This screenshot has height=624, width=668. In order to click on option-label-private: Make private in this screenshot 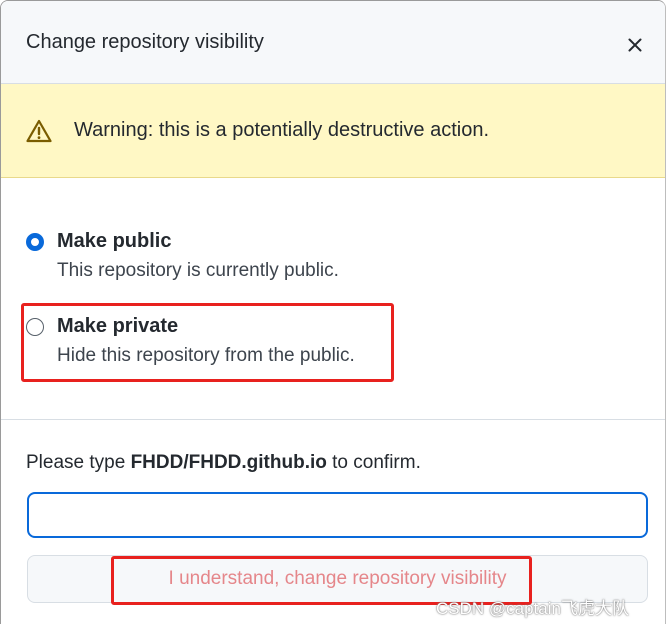, I will do `click(118, 326)`.